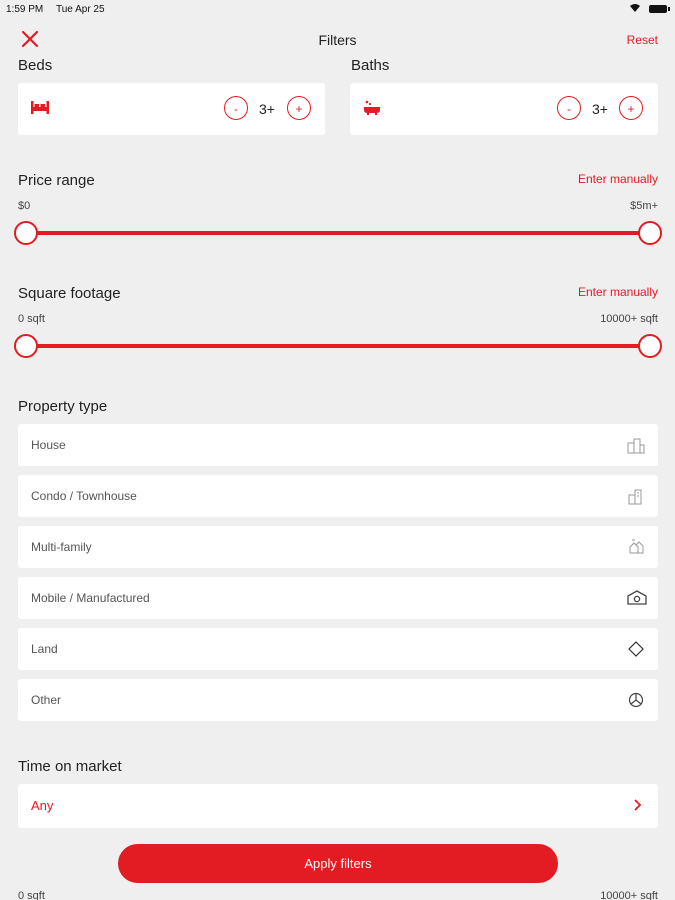  I want to click on property-type-other-label: Other, so click(46, 700).